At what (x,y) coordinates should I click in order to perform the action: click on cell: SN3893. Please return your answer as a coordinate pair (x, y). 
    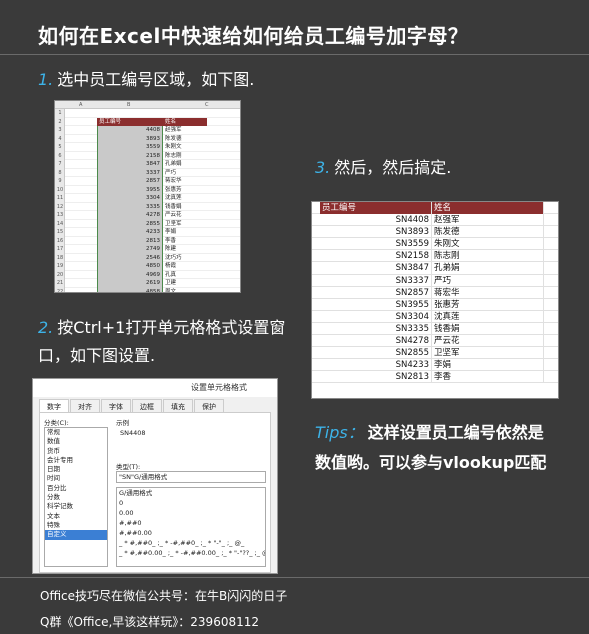
    Looking at the image, I should click on (376, 232).